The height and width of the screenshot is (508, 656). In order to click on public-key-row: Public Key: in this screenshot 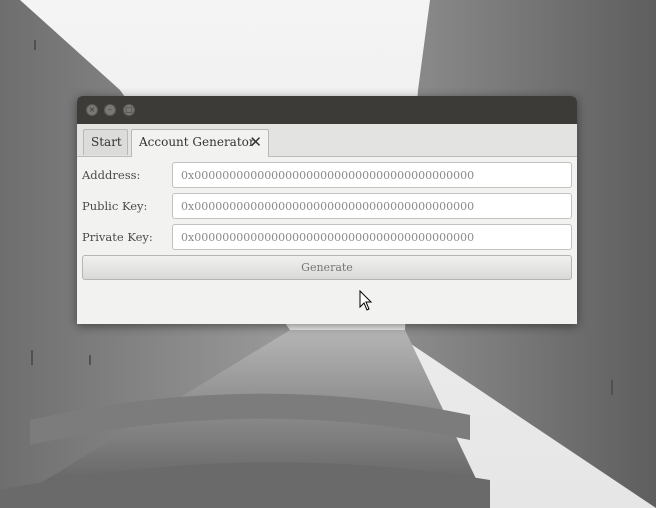, I will do `click(327, 206)`.